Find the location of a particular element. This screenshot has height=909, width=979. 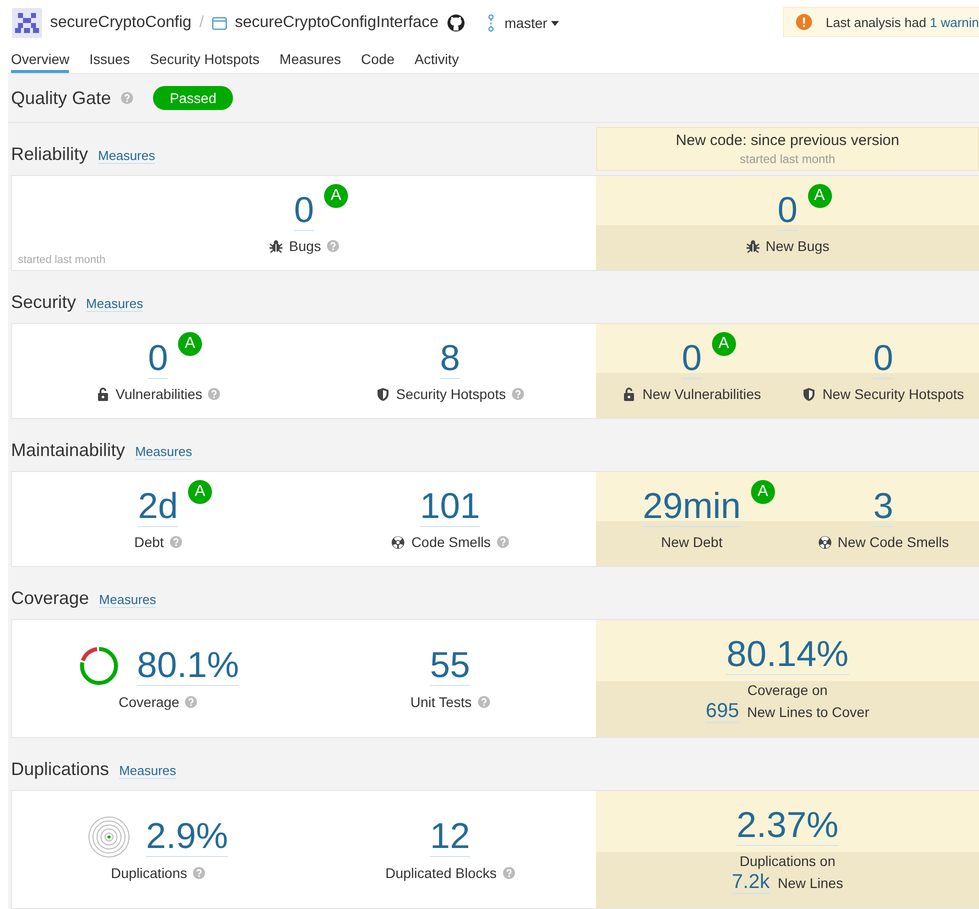

section-title: Duplications is located at coordinates (60, 769).